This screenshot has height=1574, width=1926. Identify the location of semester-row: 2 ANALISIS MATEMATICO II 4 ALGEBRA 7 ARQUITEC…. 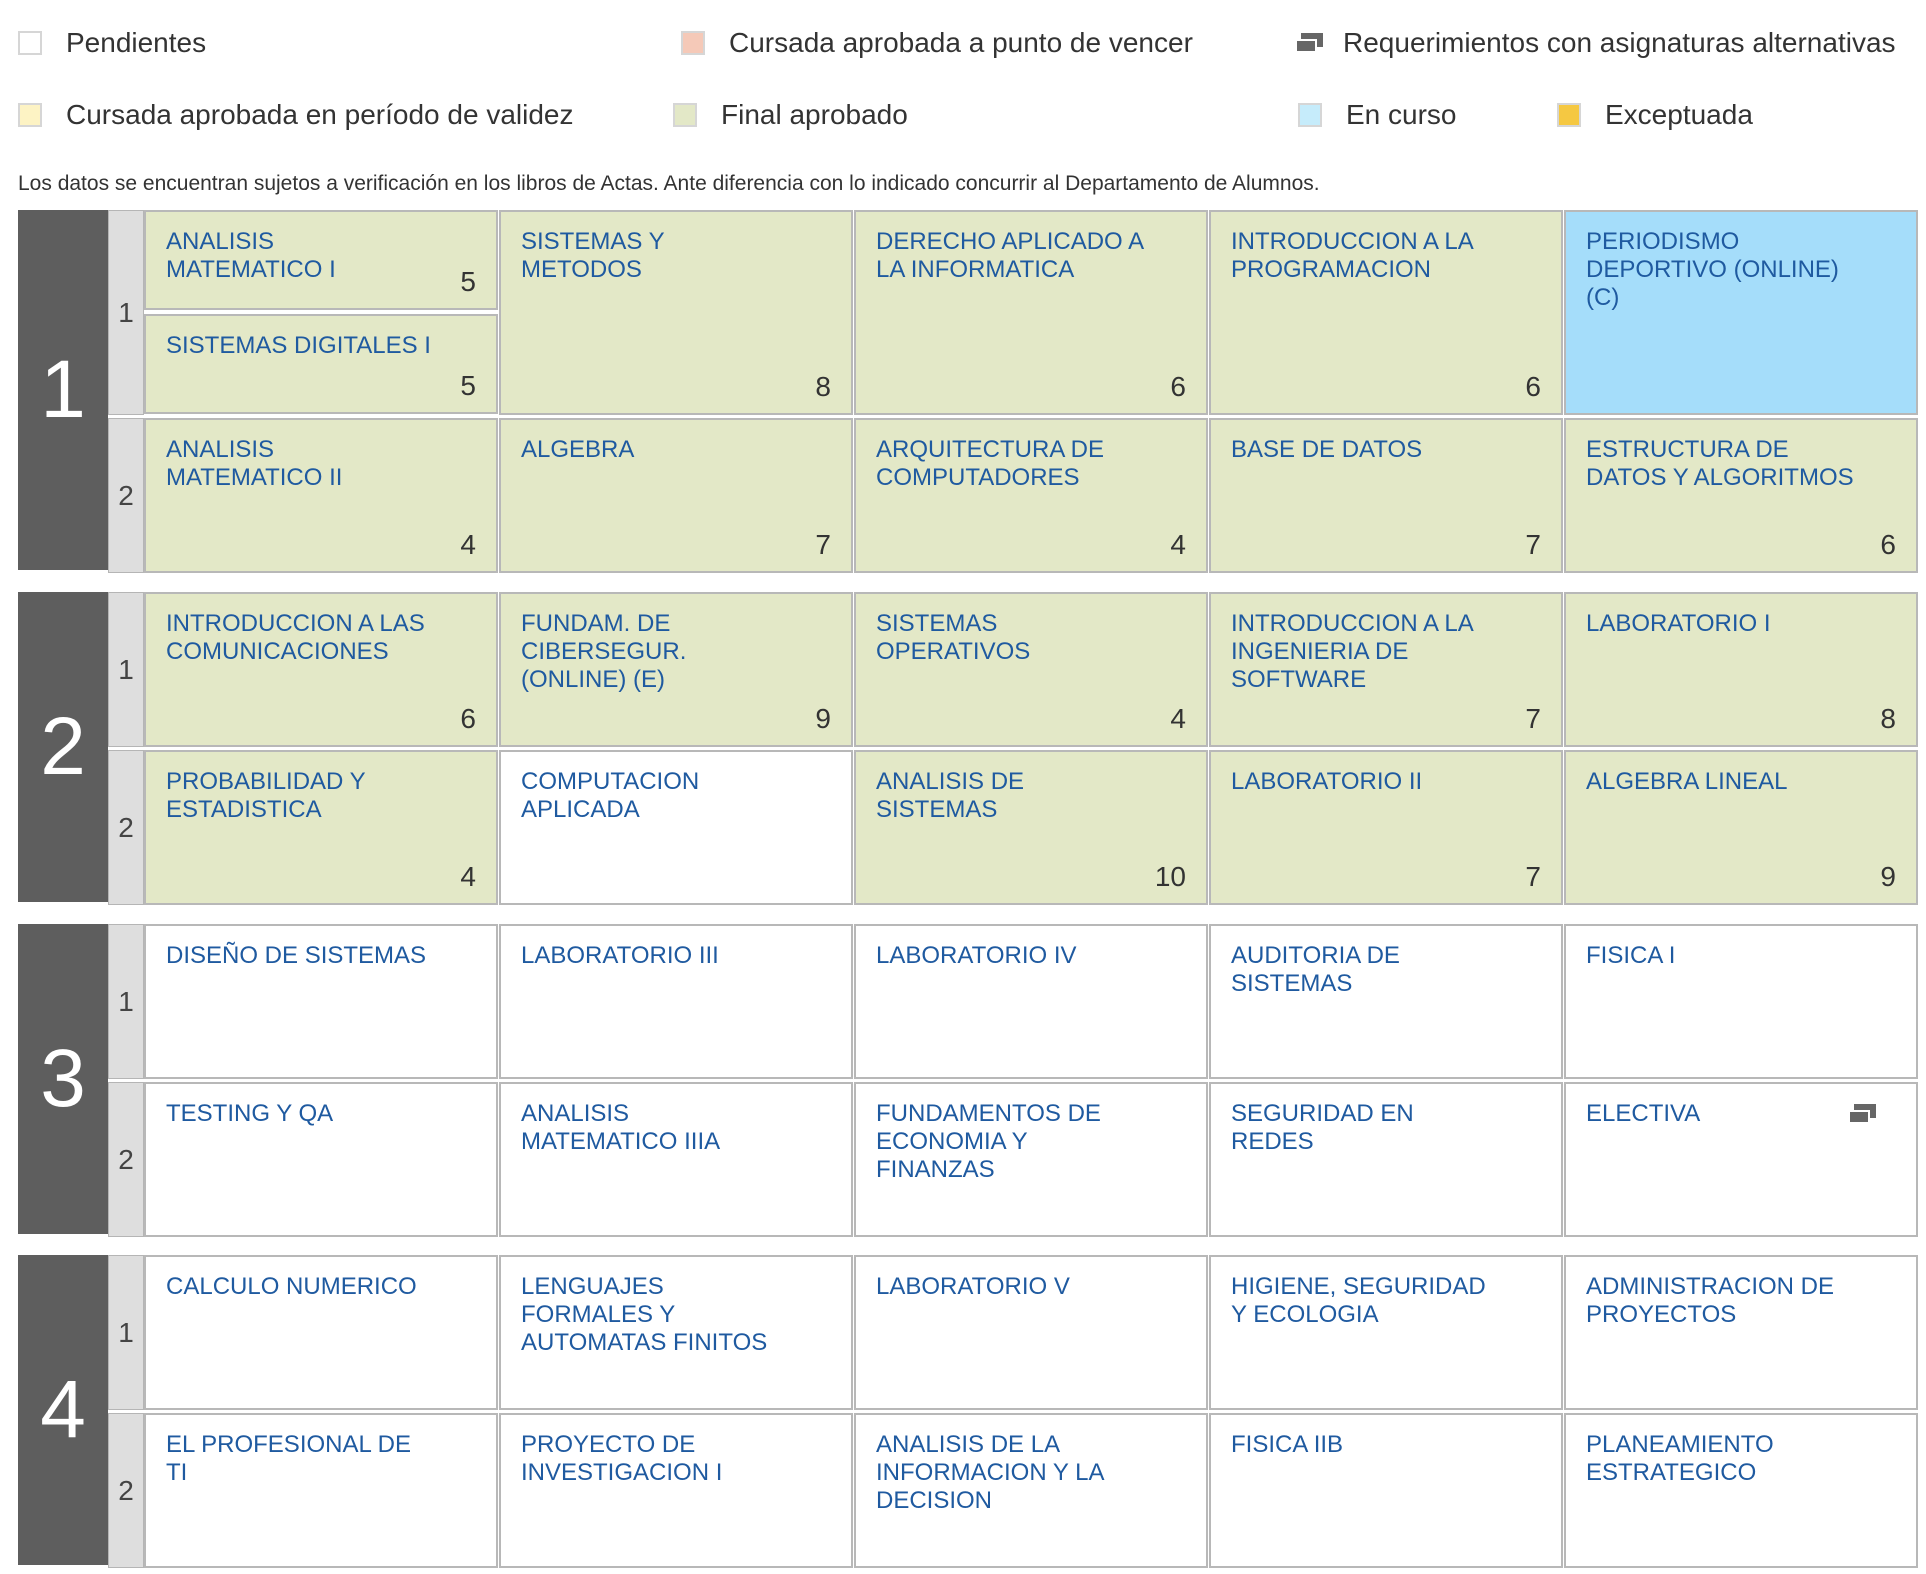
(1013, 495).